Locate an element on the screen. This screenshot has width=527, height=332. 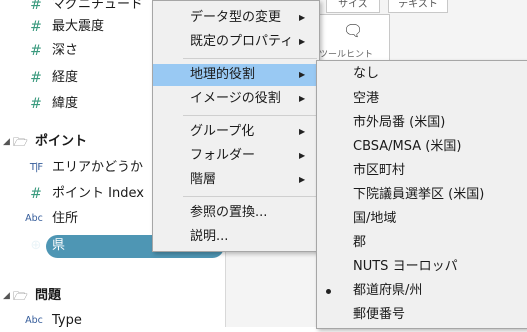
menu-item-group: グループ化 ▶ is located at coordinates (236, 132).